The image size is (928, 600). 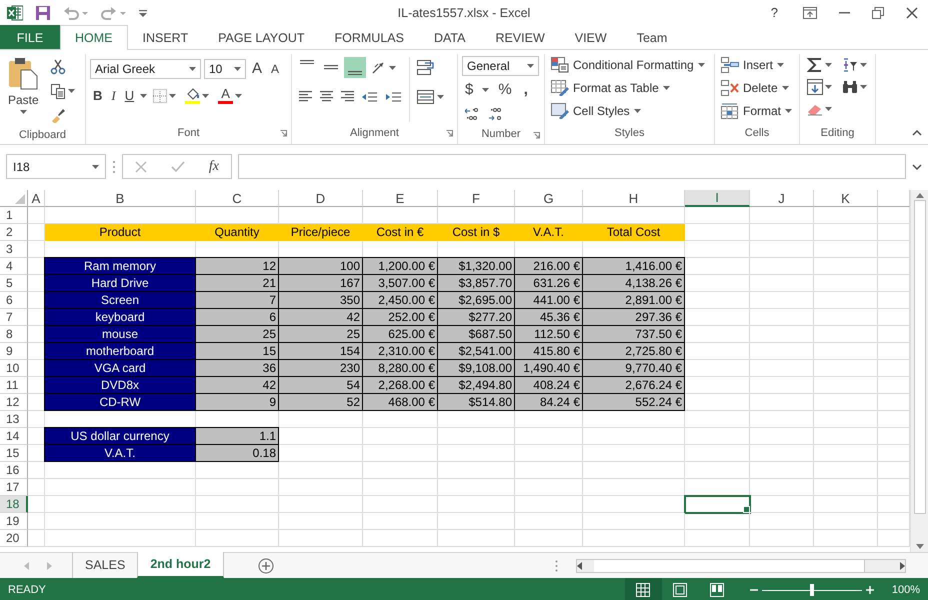 I want to click on ribbon-tab: FORMULAS, so click(x=369, y=37).